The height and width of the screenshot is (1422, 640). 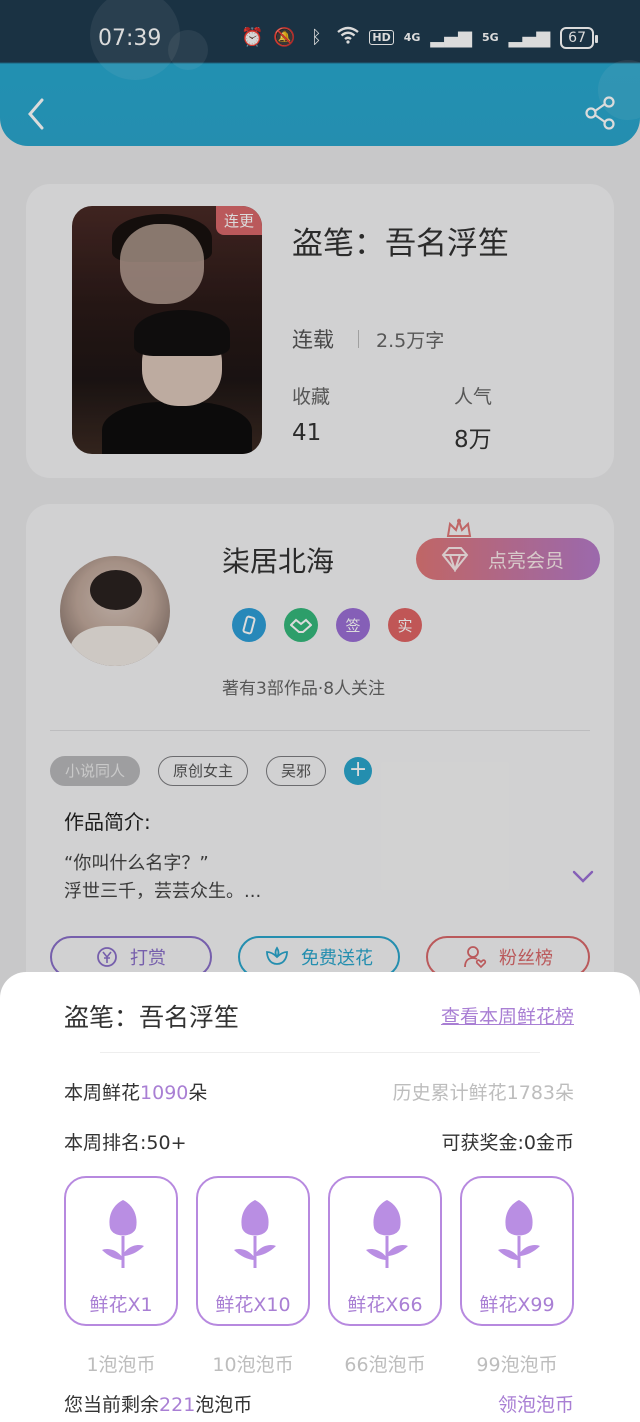 I want to click on sheet-title: 盗笔：吾名浮笙, so click(x=152, y=1017).